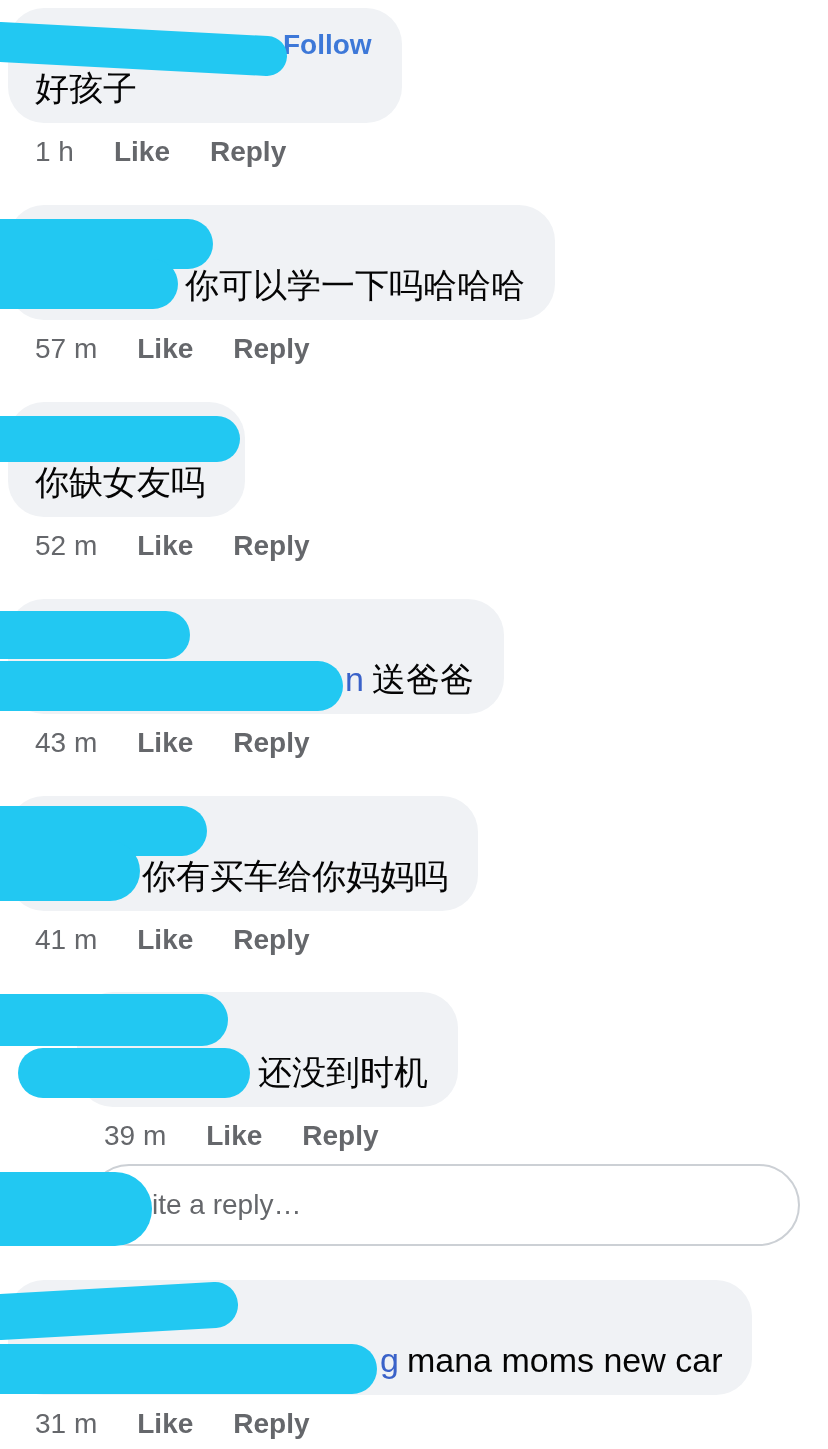  What do you see at coordinates (66, 743) in the screenshot?
I see `comment-time: 43 m` at bounding box center [66, 743].